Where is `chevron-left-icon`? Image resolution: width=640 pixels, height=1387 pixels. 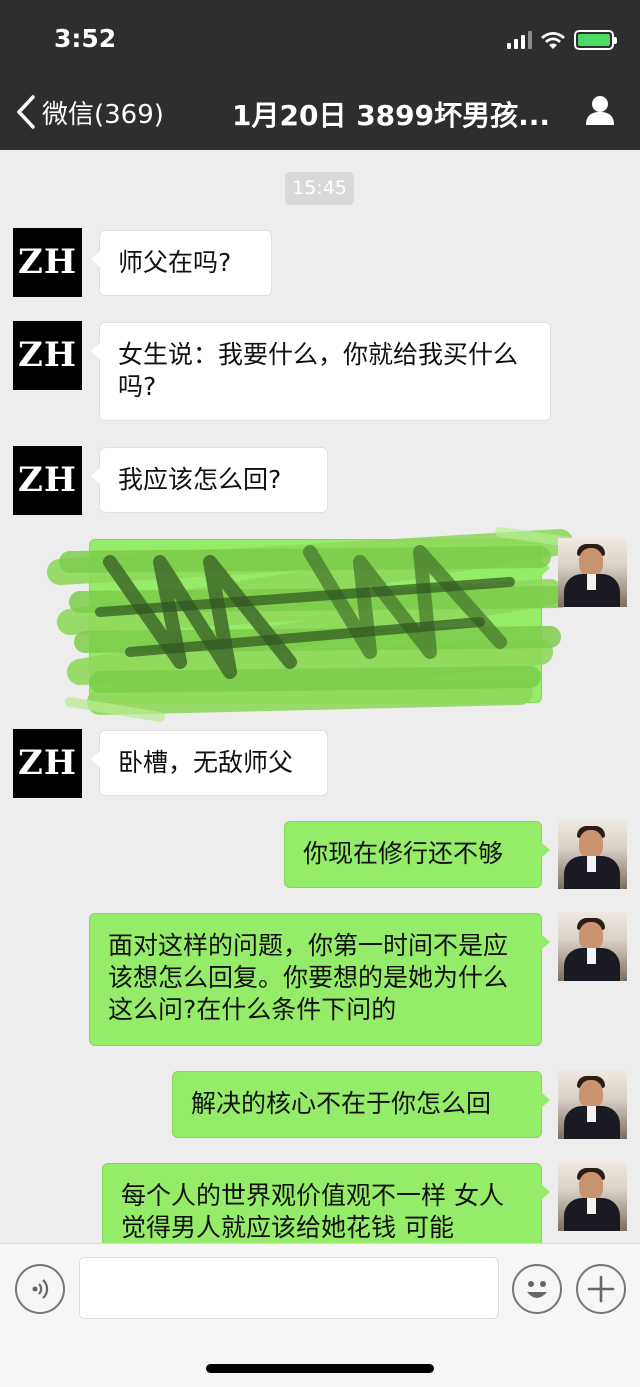 chevron-left-icon is located at coordinates (26, 112).